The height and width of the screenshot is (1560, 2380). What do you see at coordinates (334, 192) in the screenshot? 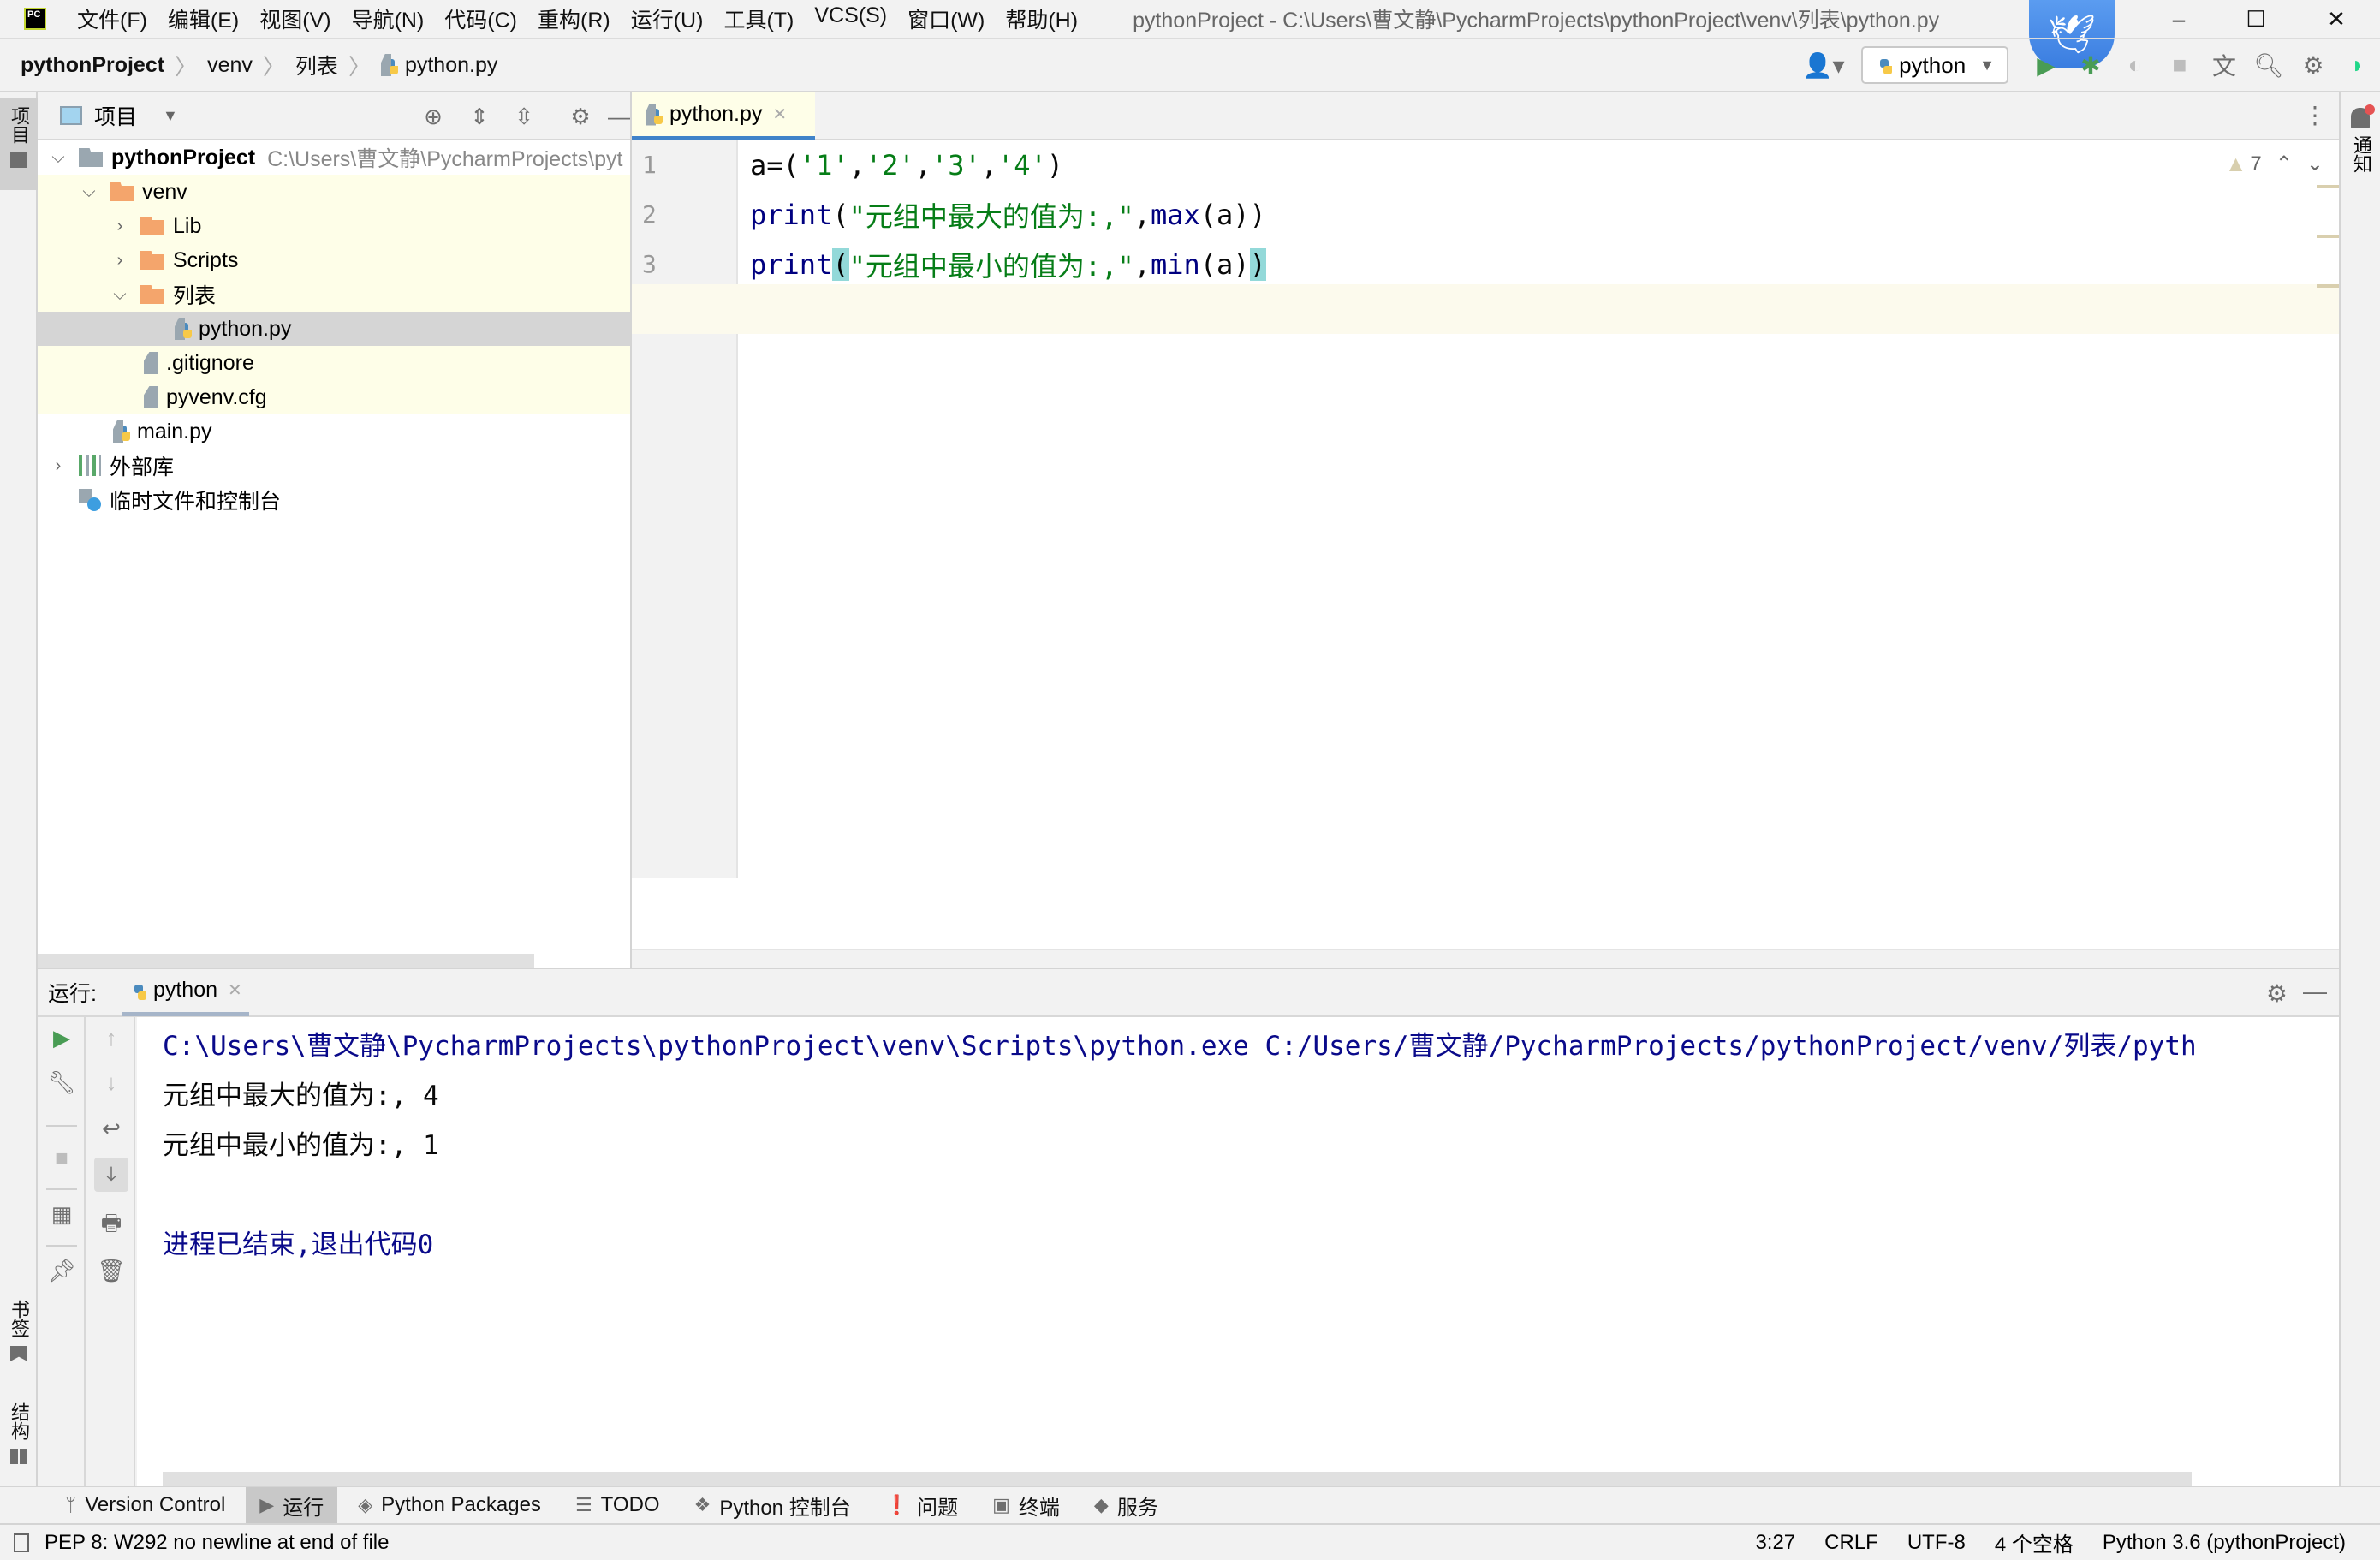
I see `tree-item-venv: ⌵ venv` at bounding box center [334, 192].